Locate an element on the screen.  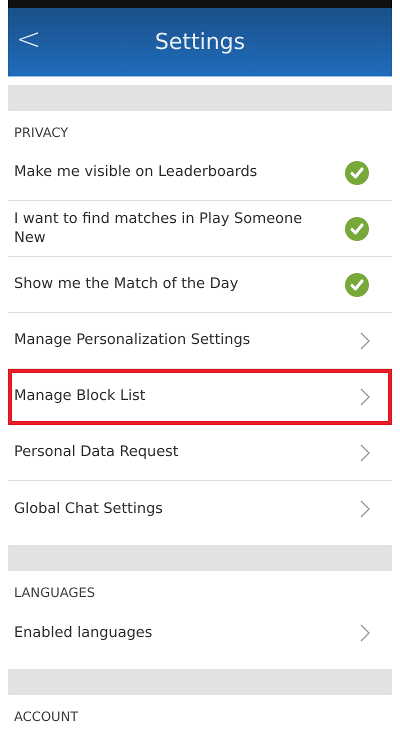
row-label: Show me the Match of the Day is located at coordinates (126, 284).